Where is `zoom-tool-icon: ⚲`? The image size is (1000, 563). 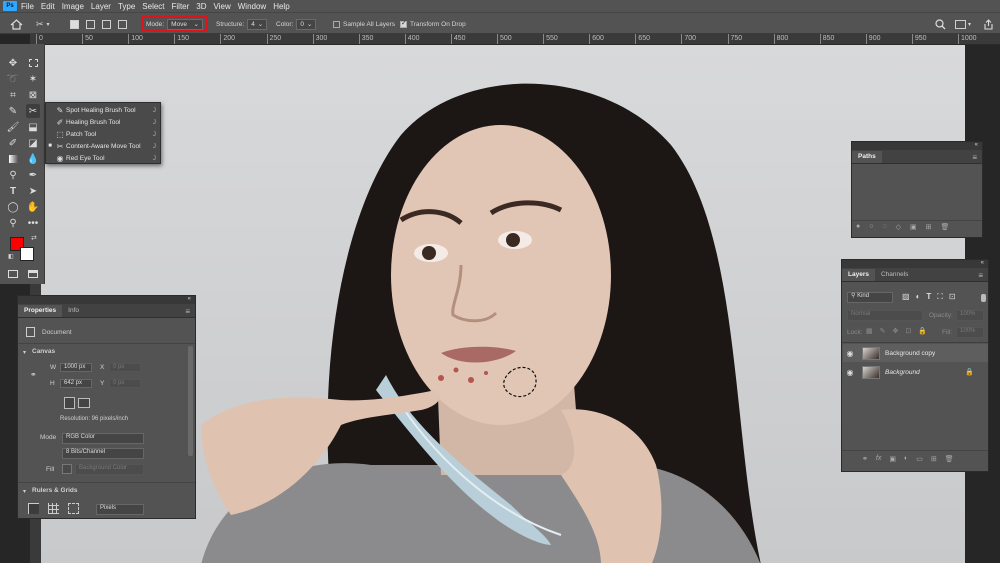
zoom-tool-icon: ⚲ is located at coordinates (13, 223).